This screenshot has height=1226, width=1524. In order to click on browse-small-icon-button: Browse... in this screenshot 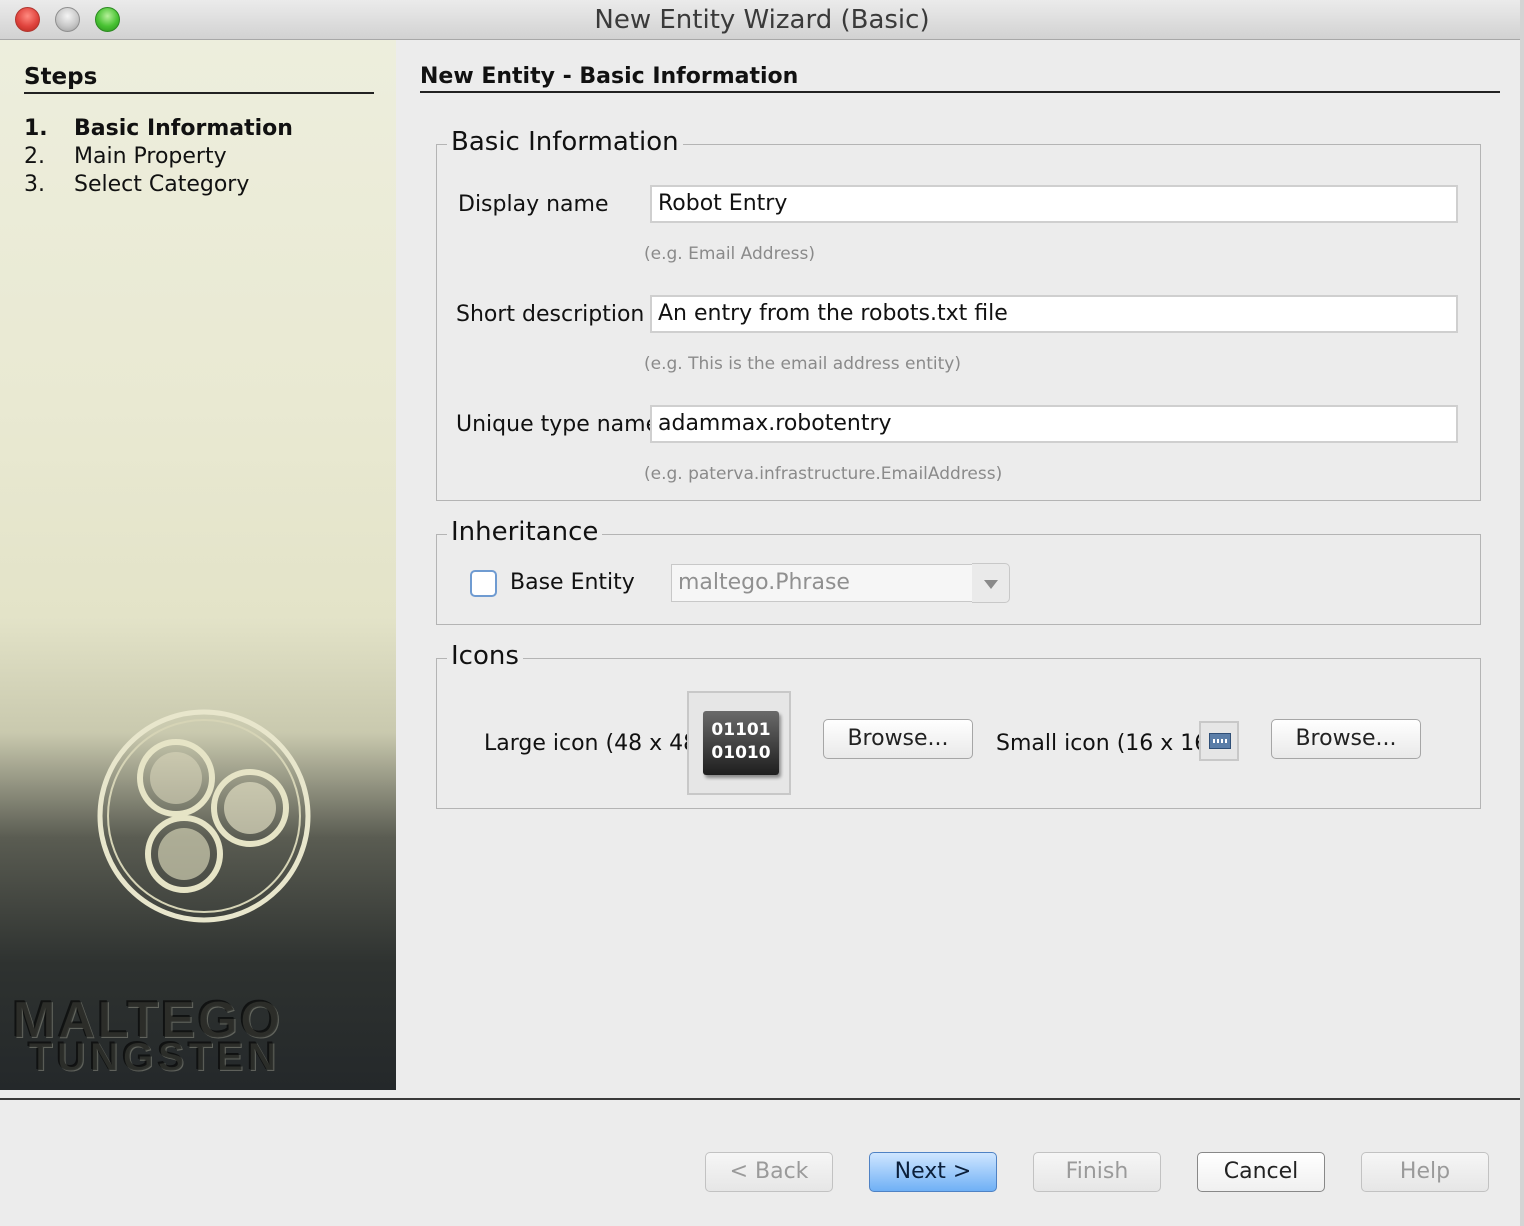, I will do `click(1346, 739)`.